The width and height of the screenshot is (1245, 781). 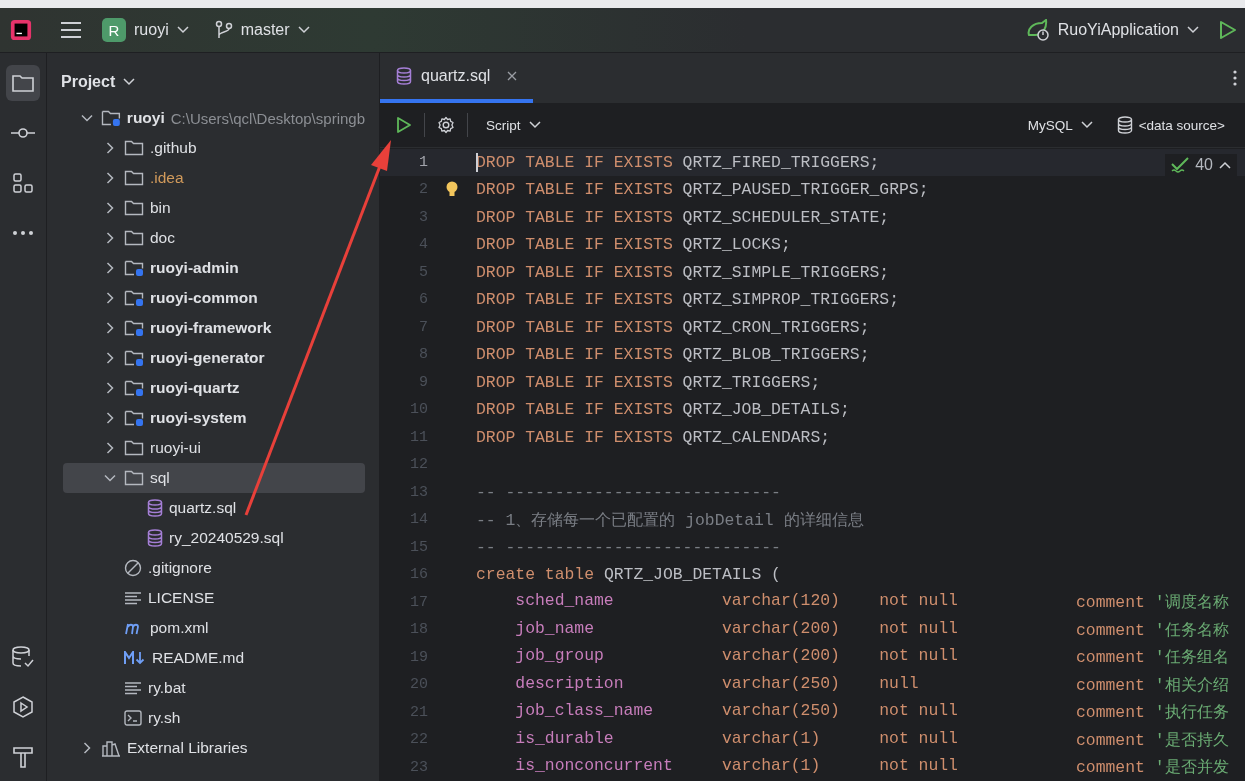 What do you see at coordinates (111, 748) in the screenshot?
I see `libraries-icon` at bounding box center [111, 748].